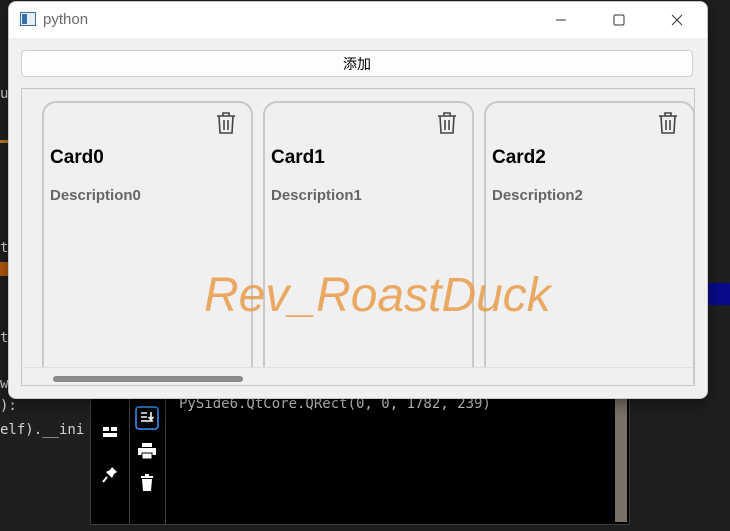 This screenshot has width=730, height=531. Describe the element at coordinates (357, 63) in the screenshot. I see `add-button: 添加` at that location.